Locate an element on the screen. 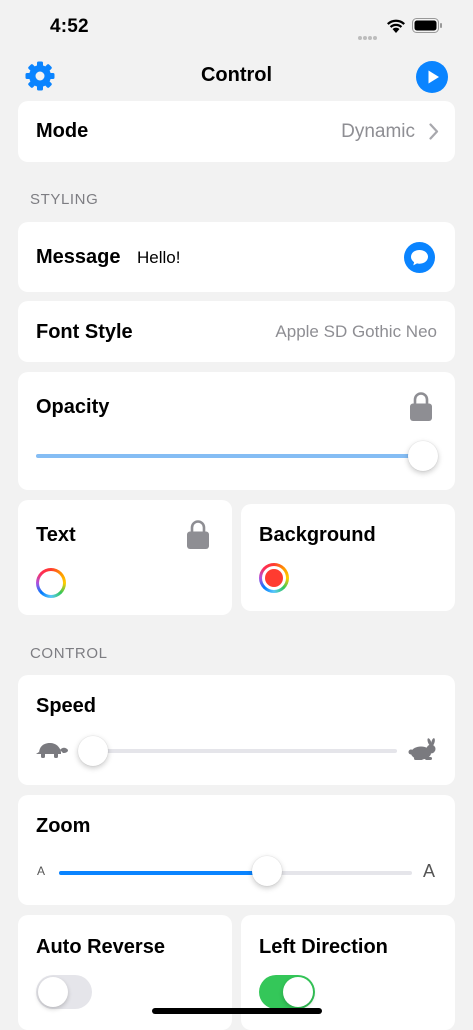  play-icon is located at coordinates (432, 77).